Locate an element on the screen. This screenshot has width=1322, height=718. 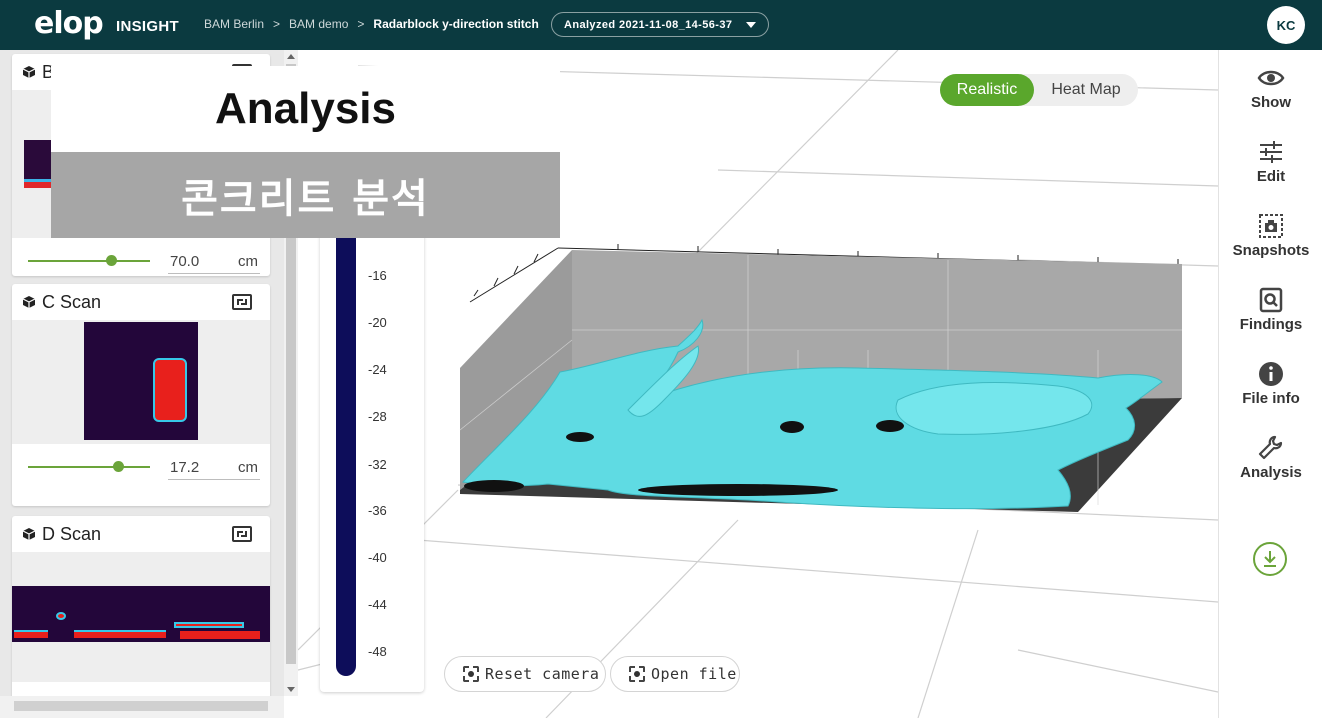
breadcrumb-item-current: Radarblock y-direction stitch is located at coordinates (456, 24).